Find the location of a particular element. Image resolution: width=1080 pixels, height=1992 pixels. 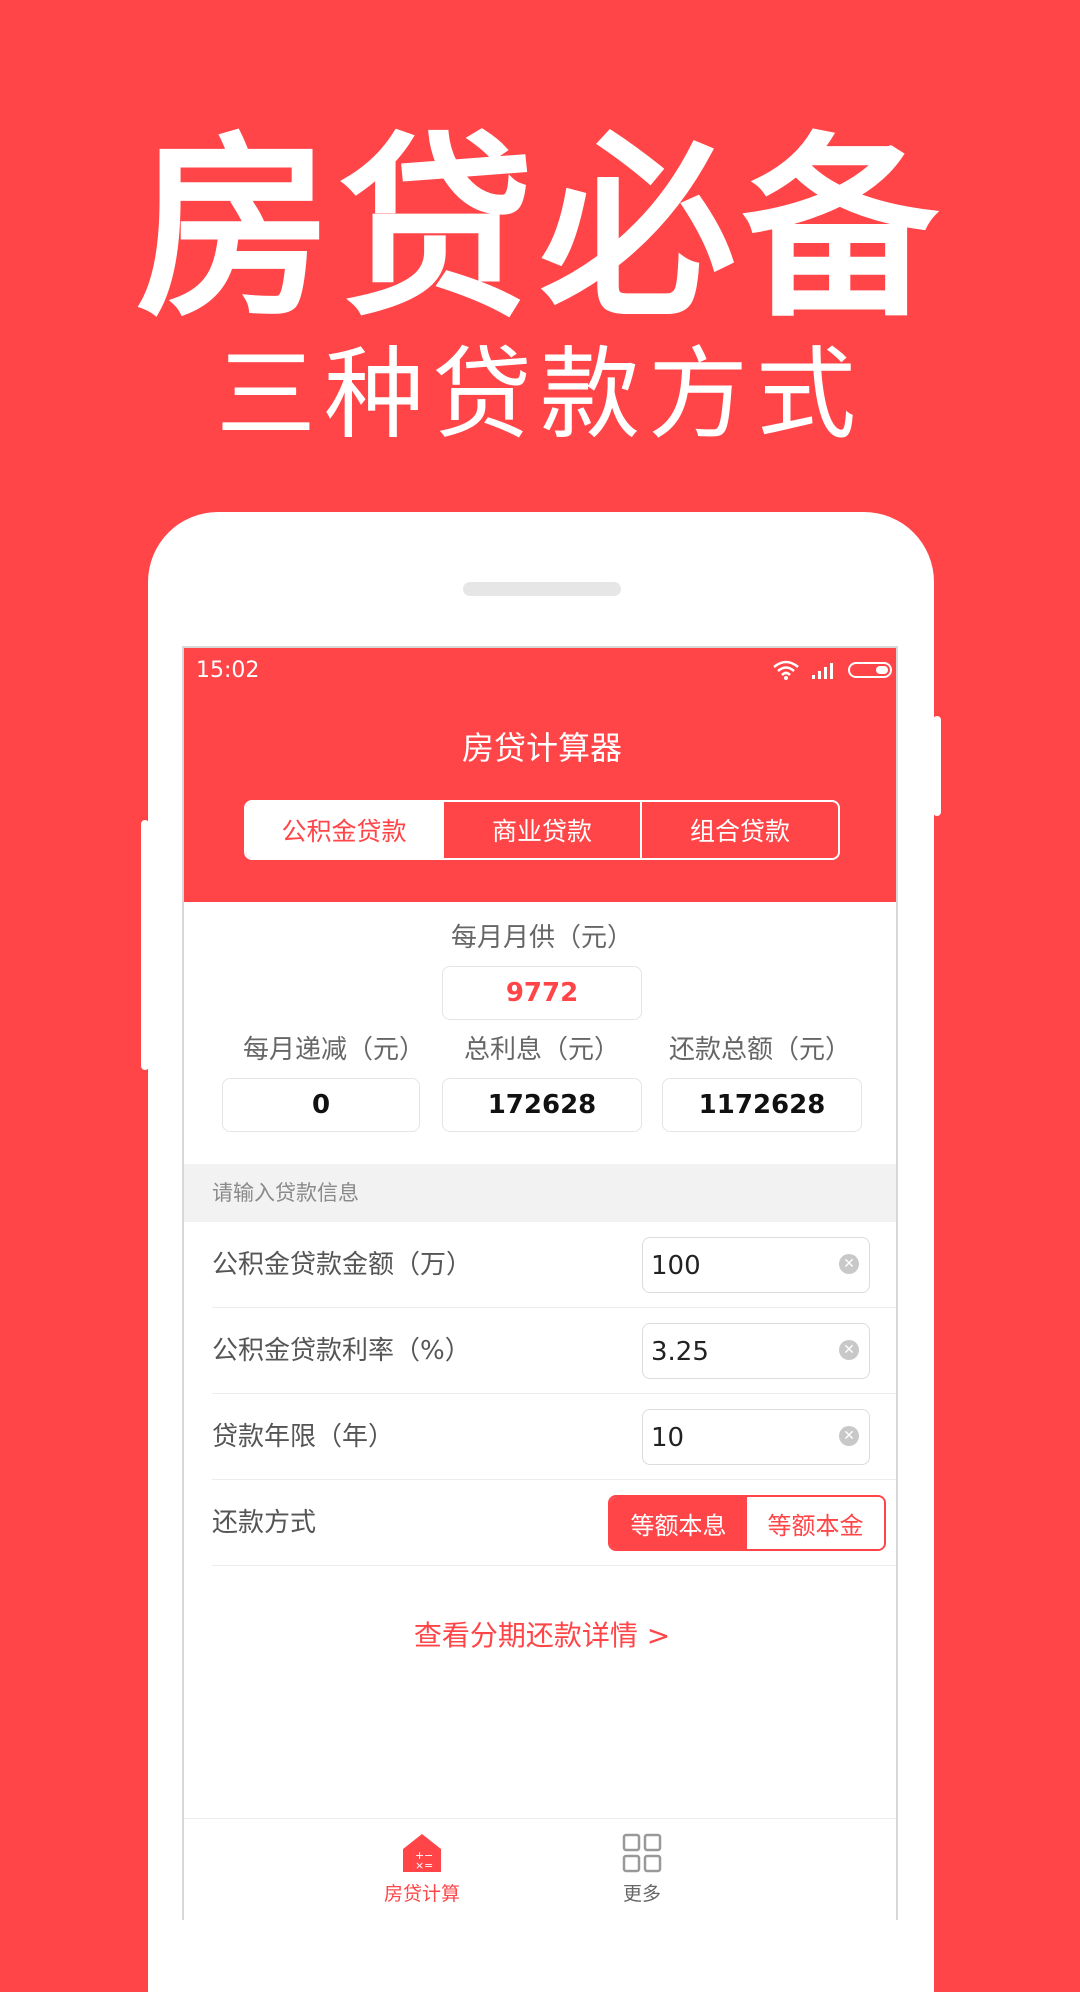

promo-title: 房贷必备 is located at coordinates (539, 230).